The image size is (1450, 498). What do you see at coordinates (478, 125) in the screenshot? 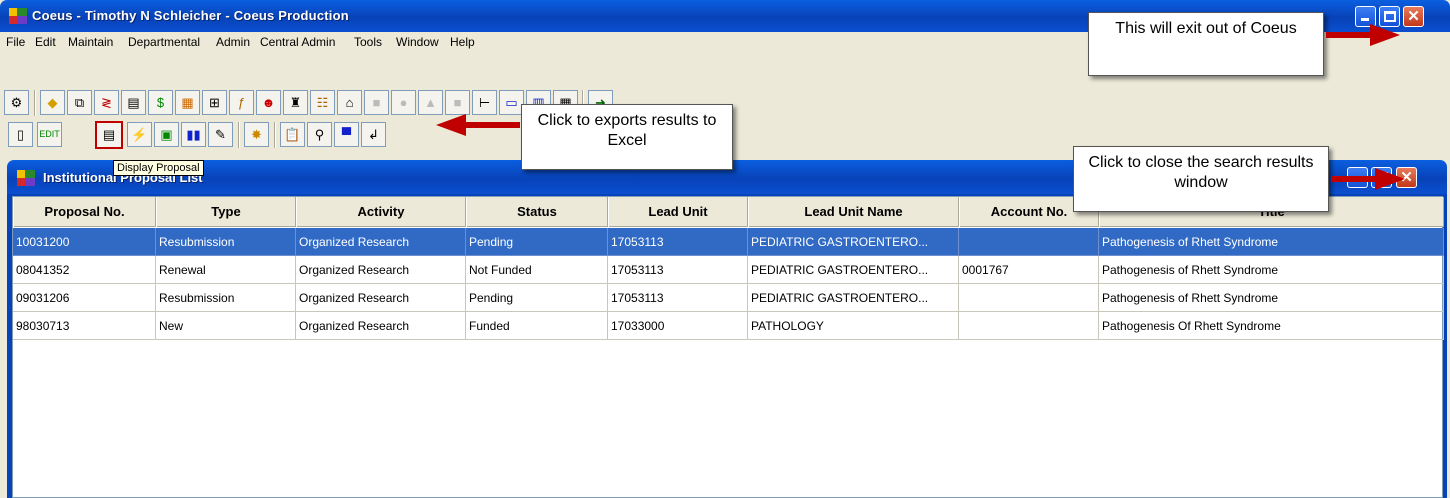
I see `export-arrow` at bounding box center [478, 125].